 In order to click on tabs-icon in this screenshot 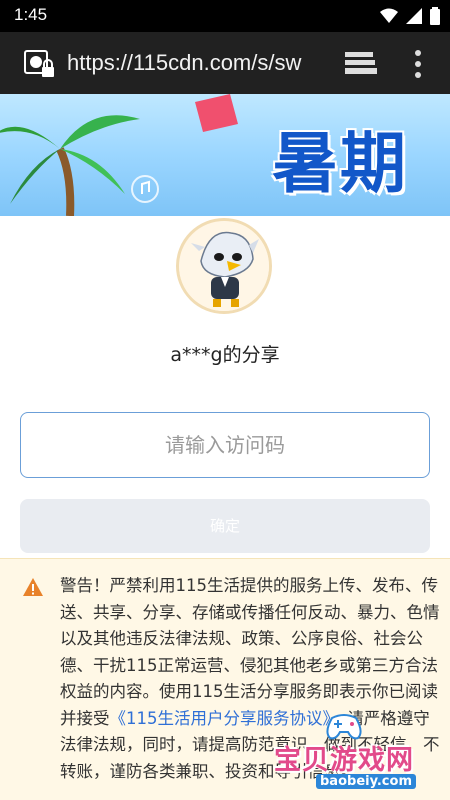, I will do `click(360, 64)`.